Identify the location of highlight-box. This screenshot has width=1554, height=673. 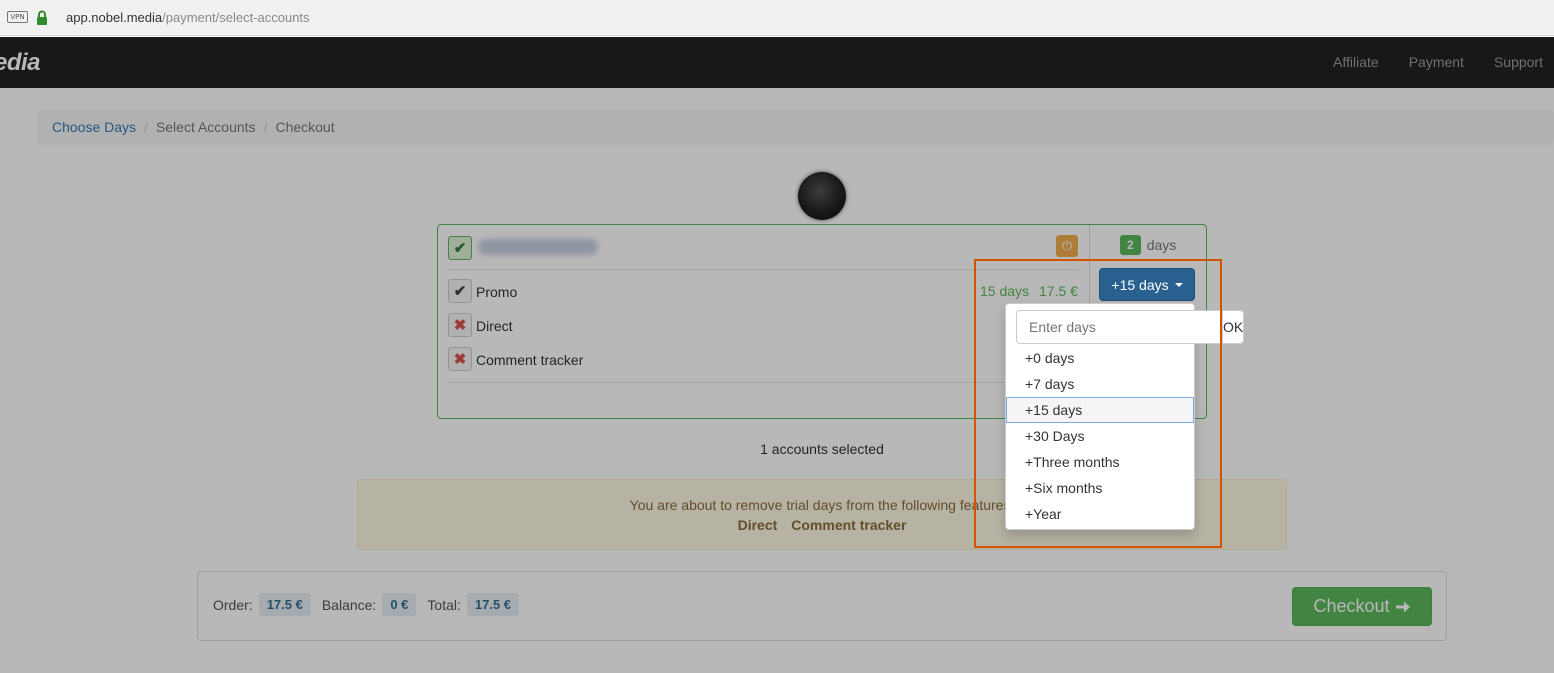
(1098, 403).